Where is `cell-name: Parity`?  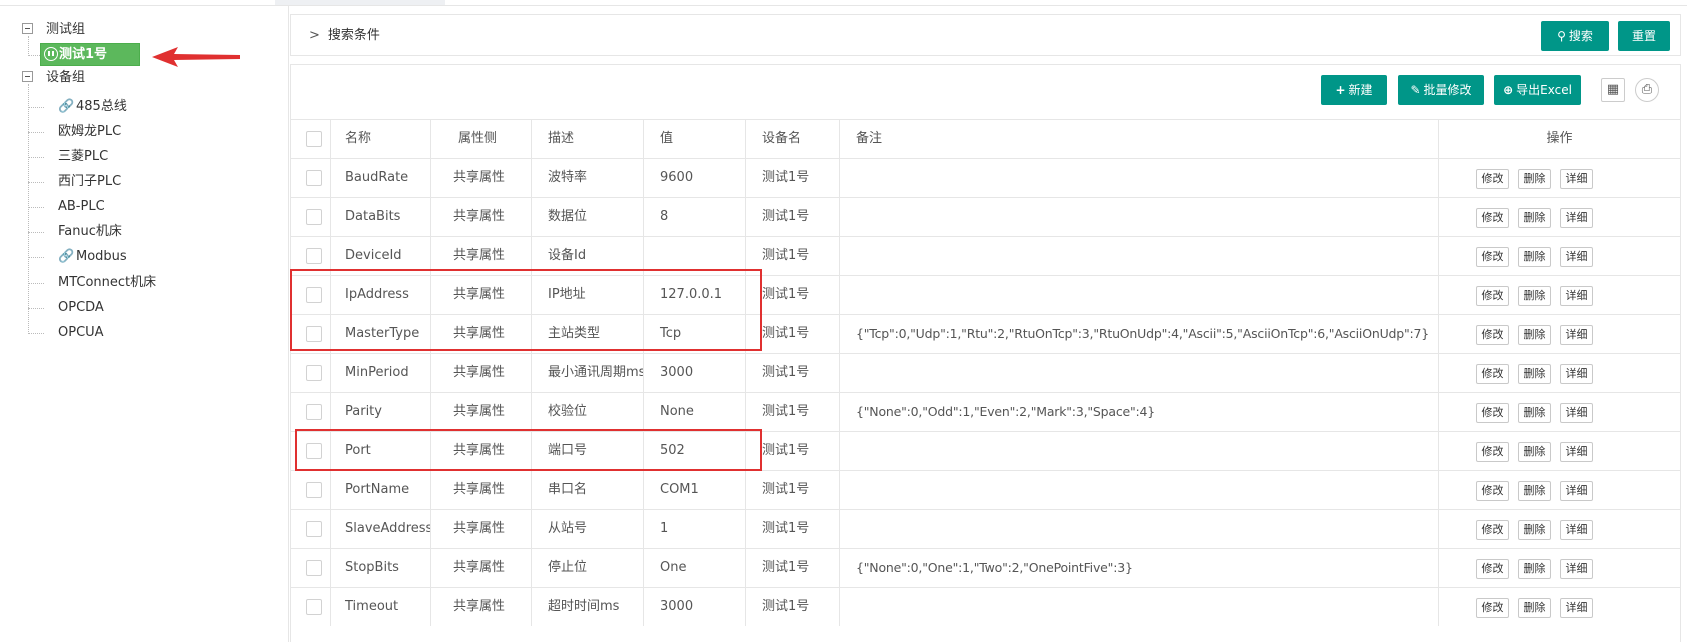
cell-name: Parity is located at coordinates (381, 412).